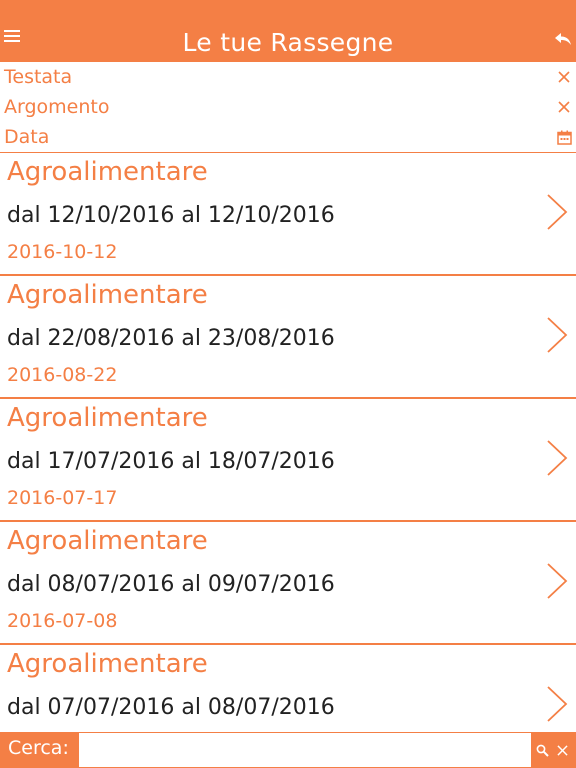 The image size is (576, 768). I want to click on filter-panel: Testata Argomento Data, so click(288, 107).